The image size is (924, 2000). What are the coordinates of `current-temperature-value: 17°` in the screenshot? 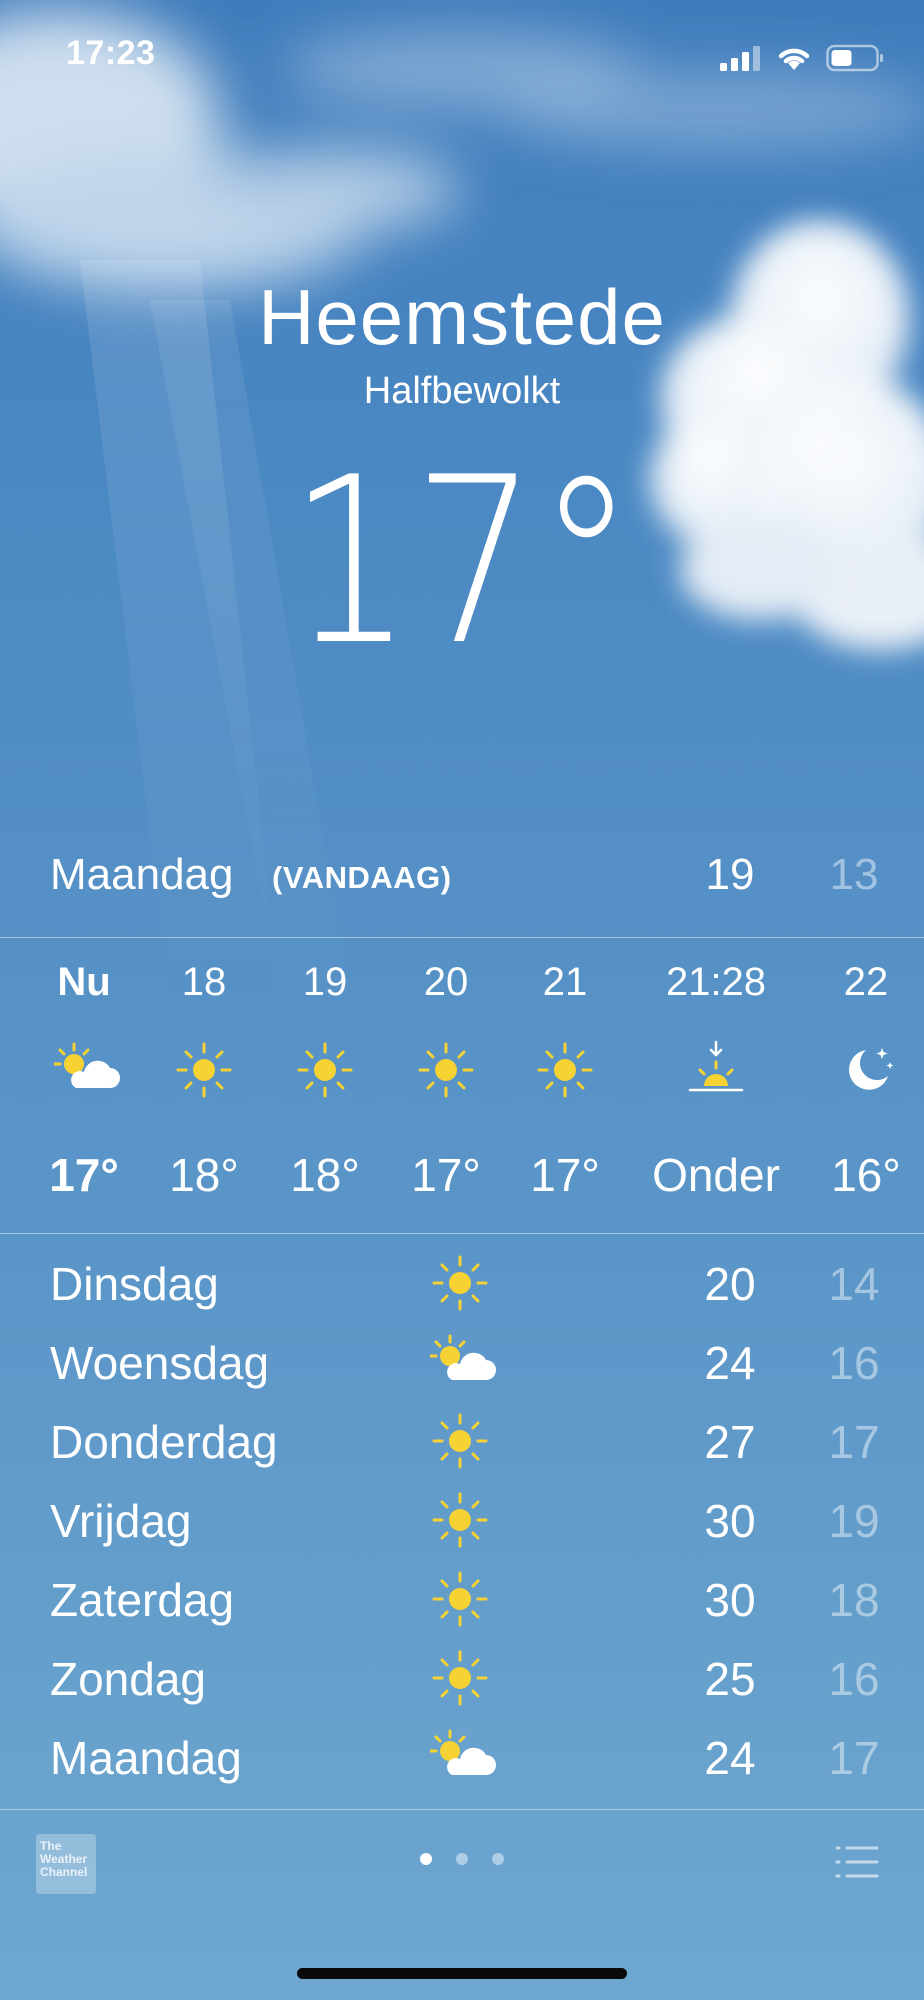 It's located at (462, 562).